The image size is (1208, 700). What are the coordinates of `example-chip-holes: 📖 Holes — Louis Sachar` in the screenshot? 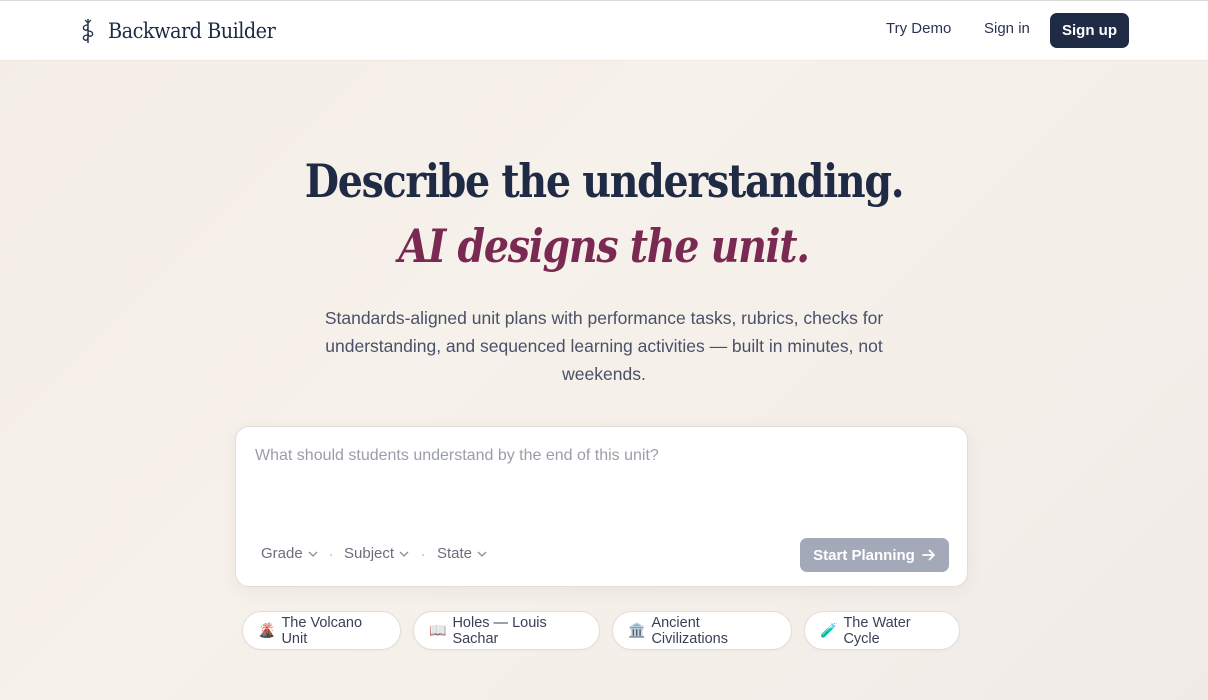 It's located at (506, 630).